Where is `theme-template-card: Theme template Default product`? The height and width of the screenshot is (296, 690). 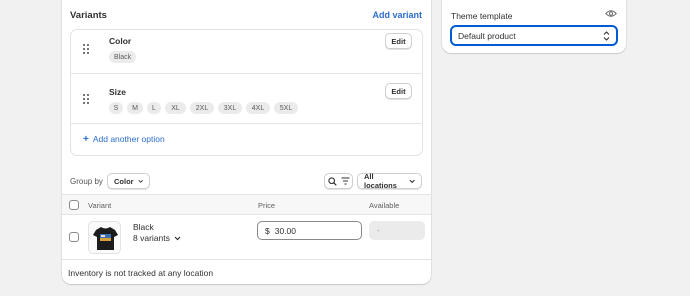
theme-template-card: Theme template Default product is located at coordinates (534, 26).